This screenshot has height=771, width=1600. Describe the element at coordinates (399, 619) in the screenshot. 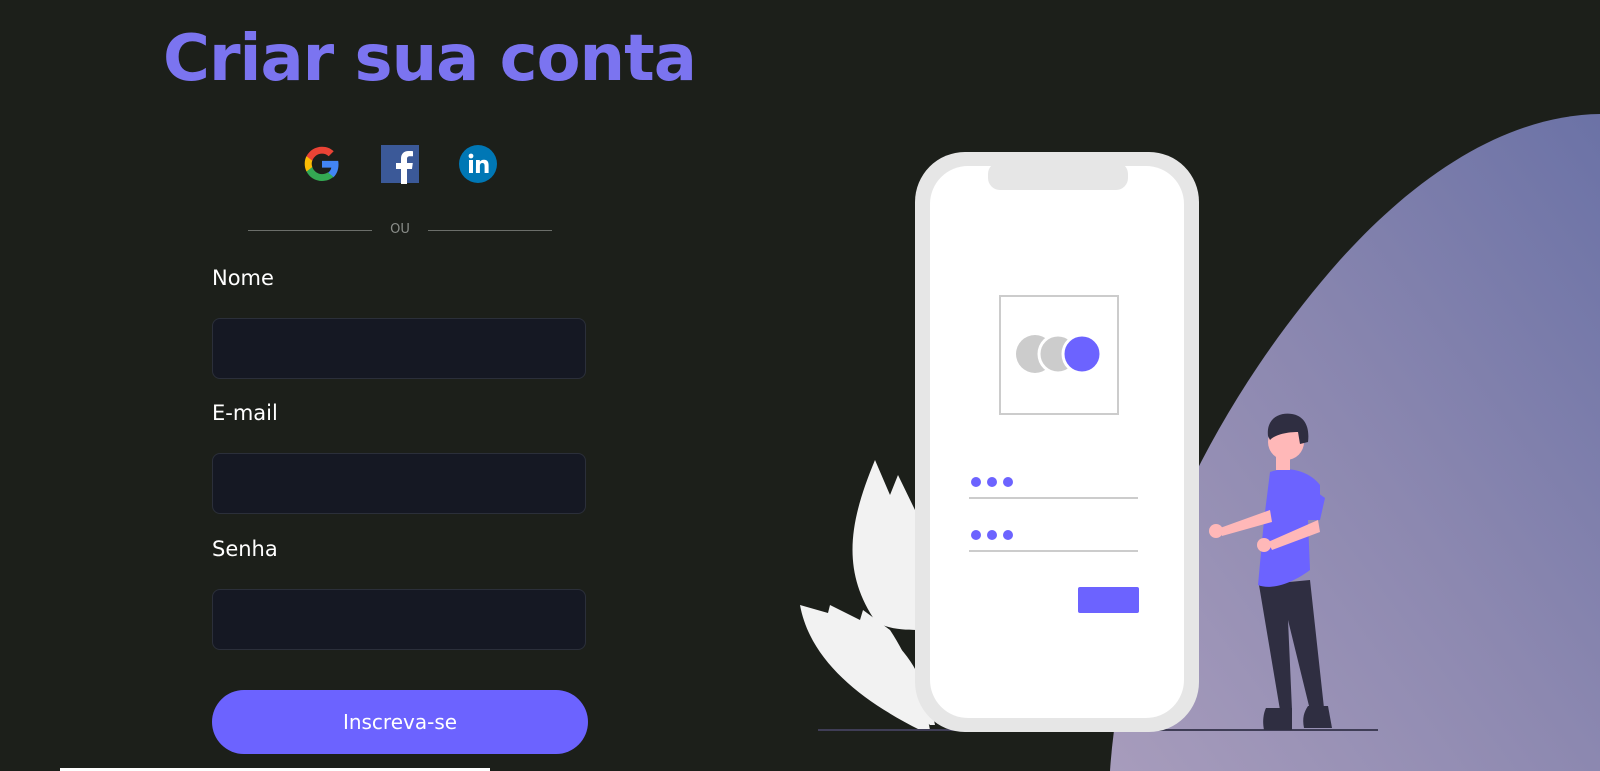

I see `password-input` at that location.